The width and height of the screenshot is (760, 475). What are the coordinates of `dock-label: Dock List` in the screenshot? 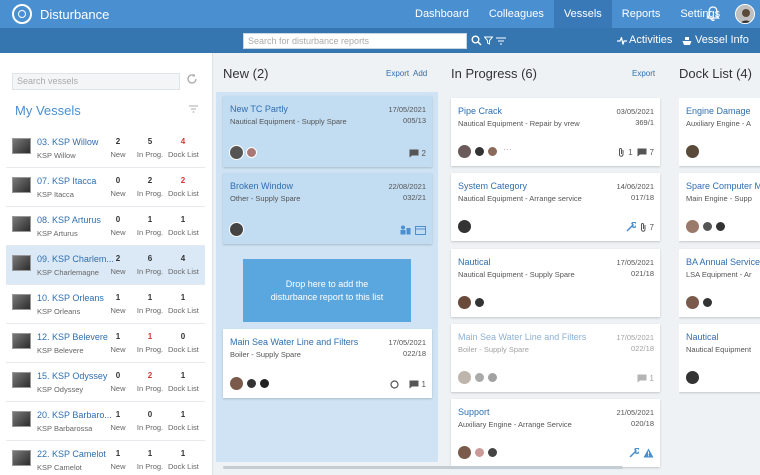 It's located at (183, 427).